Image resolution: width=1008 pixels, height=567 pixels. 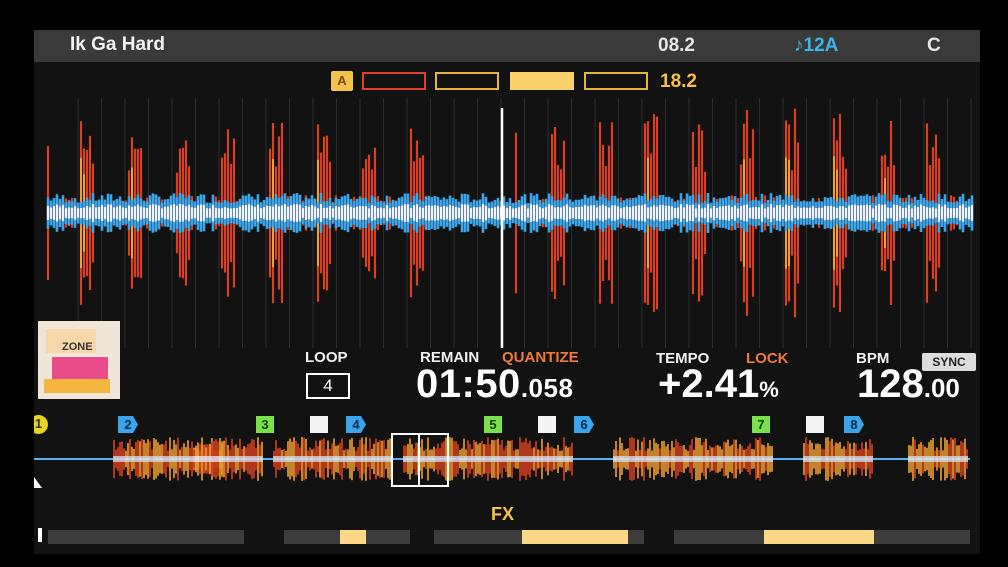 What do you see at coordinates (769, 389) in the screenshot?
I see `tempo-unit: %` at bounding box center [769, 389].